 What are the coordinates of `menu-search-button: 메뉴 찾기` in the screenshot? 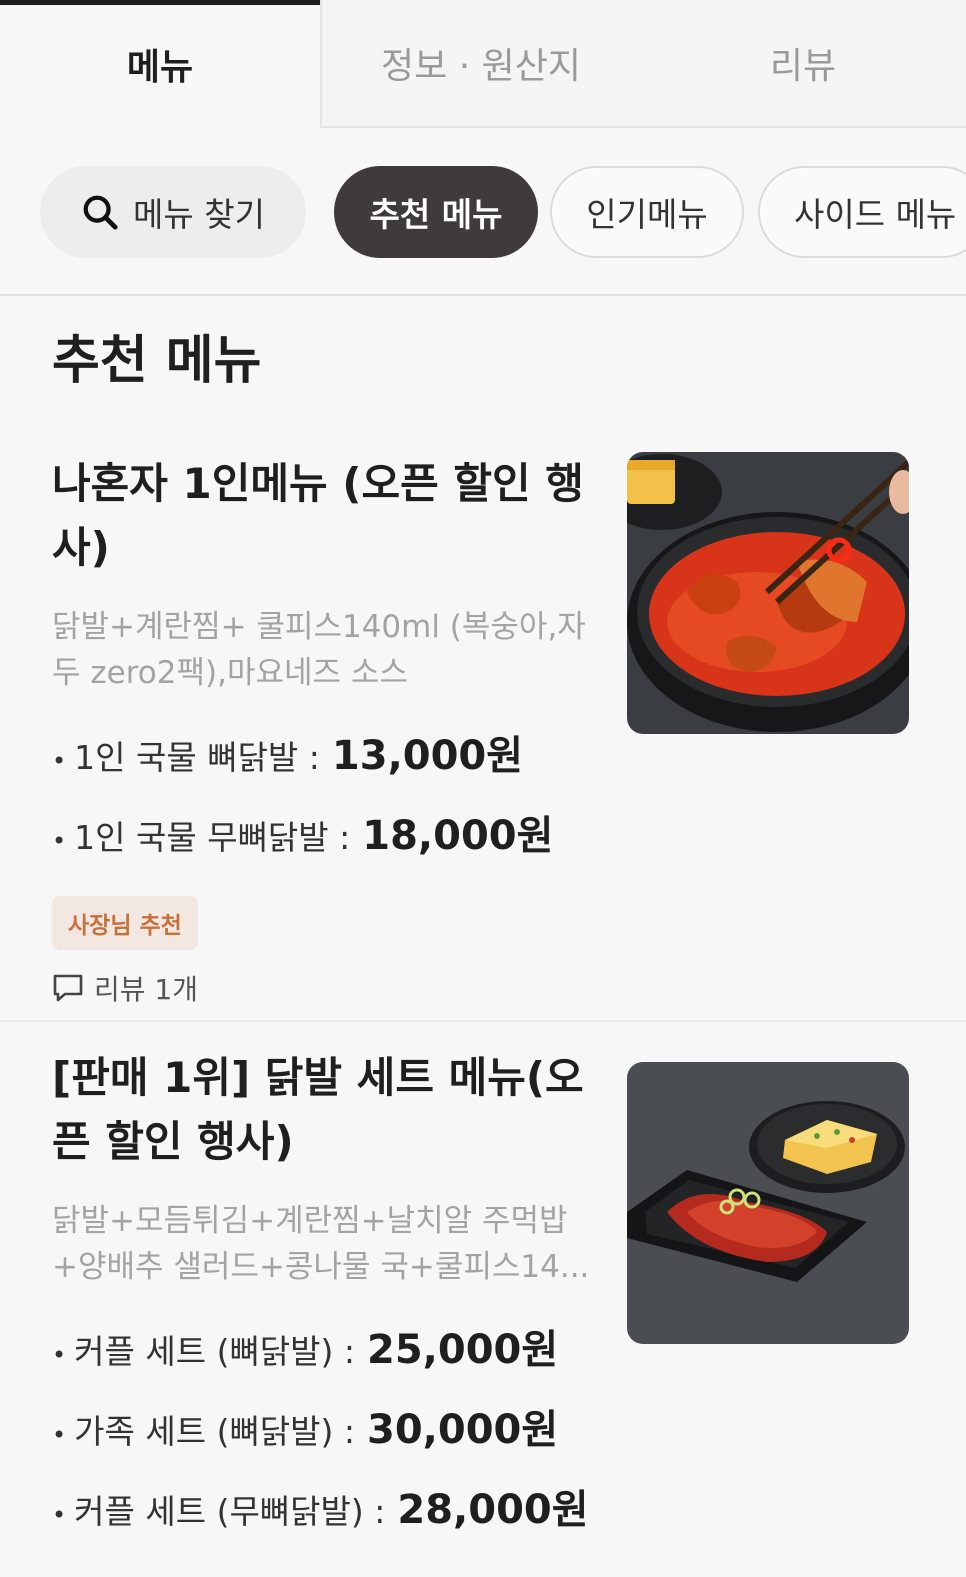 It's located at (173, 212).